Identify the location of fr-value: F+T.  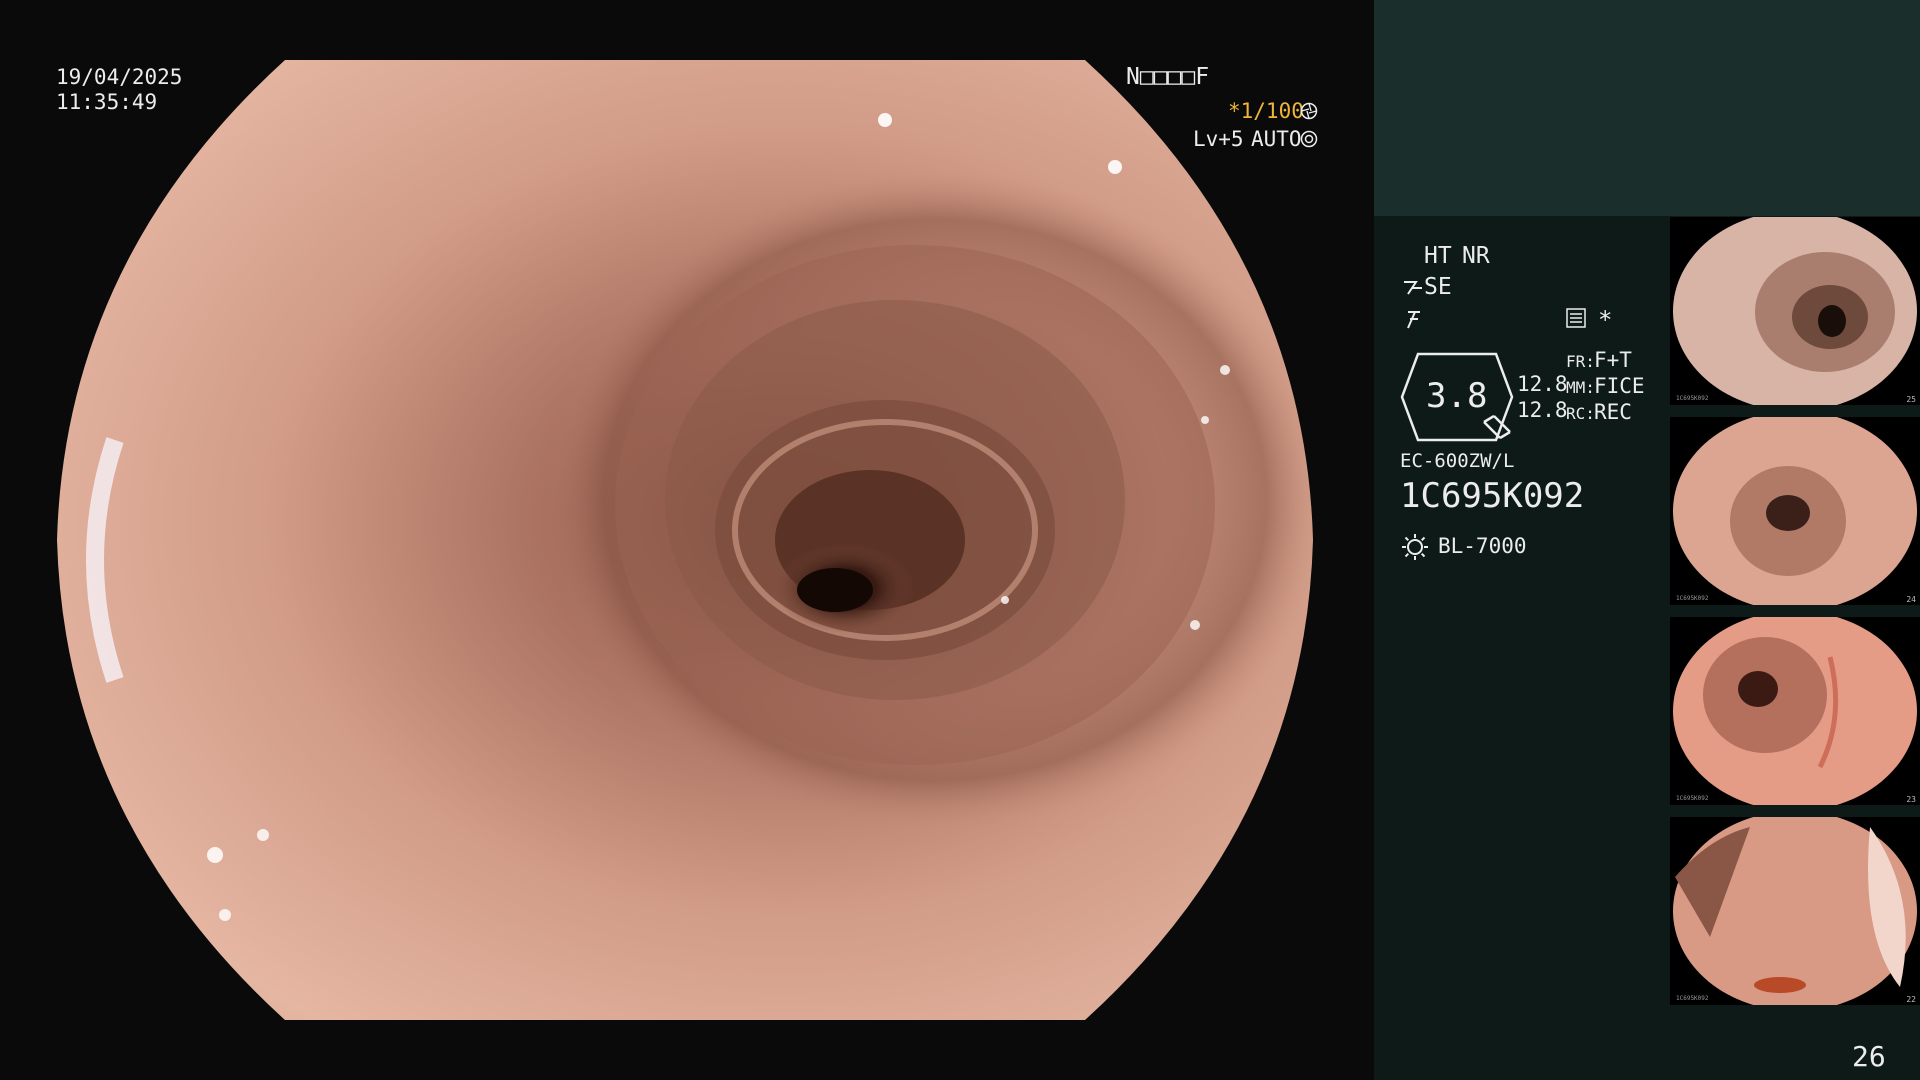
(1613, 360).